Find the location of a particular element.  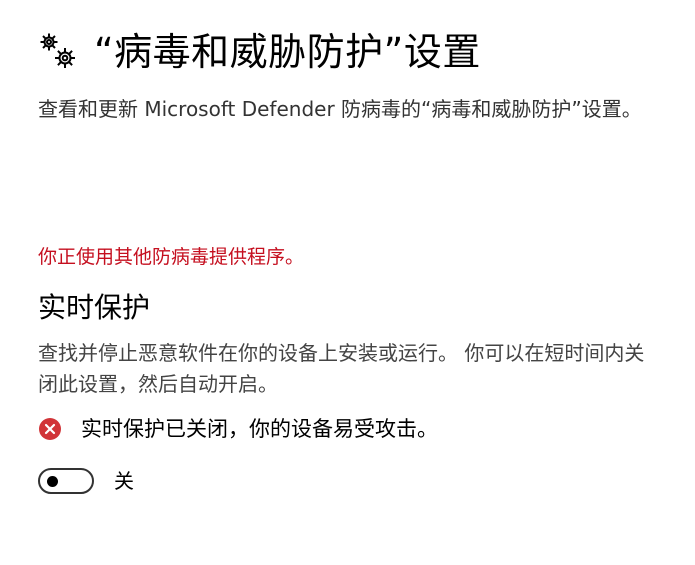

provider-warning: 你正使用其他防病毒提供程序。 is located at coordinates (171, 257).